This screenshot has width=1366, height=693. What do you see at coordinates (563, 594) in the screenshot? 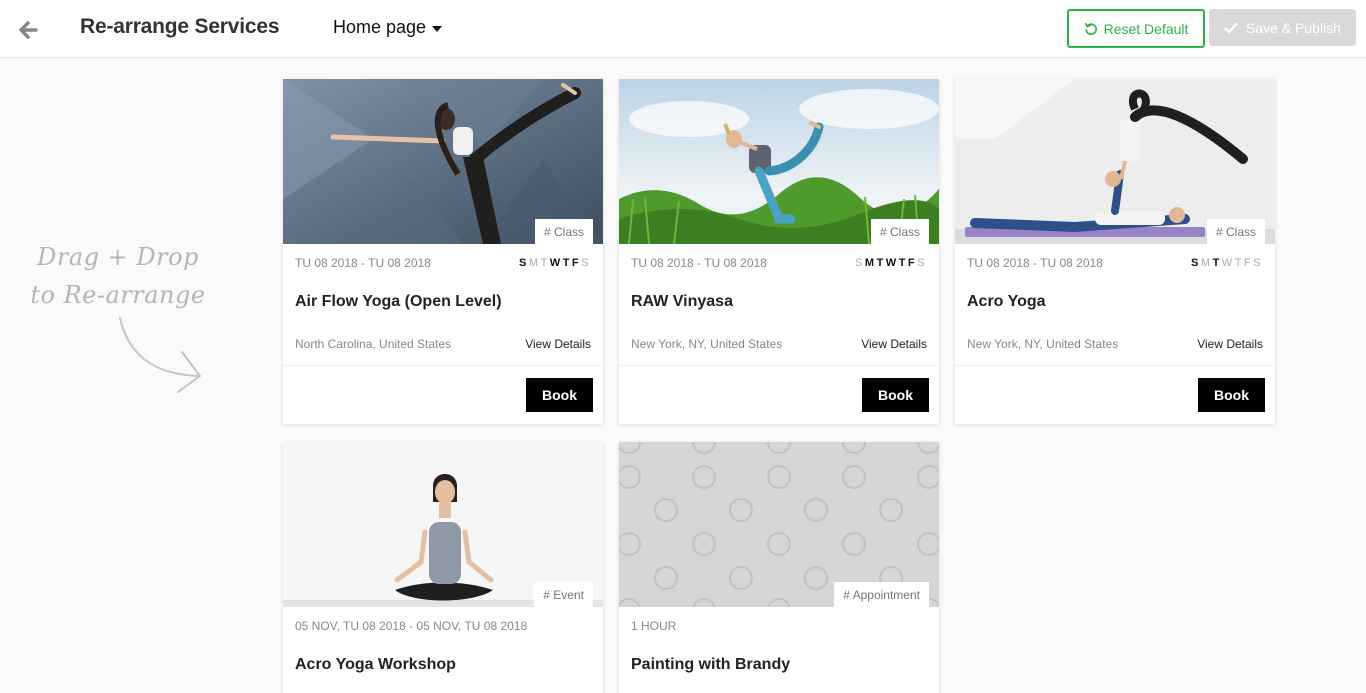
I see `category-tag: # Event` at bounding box center [563, 594].